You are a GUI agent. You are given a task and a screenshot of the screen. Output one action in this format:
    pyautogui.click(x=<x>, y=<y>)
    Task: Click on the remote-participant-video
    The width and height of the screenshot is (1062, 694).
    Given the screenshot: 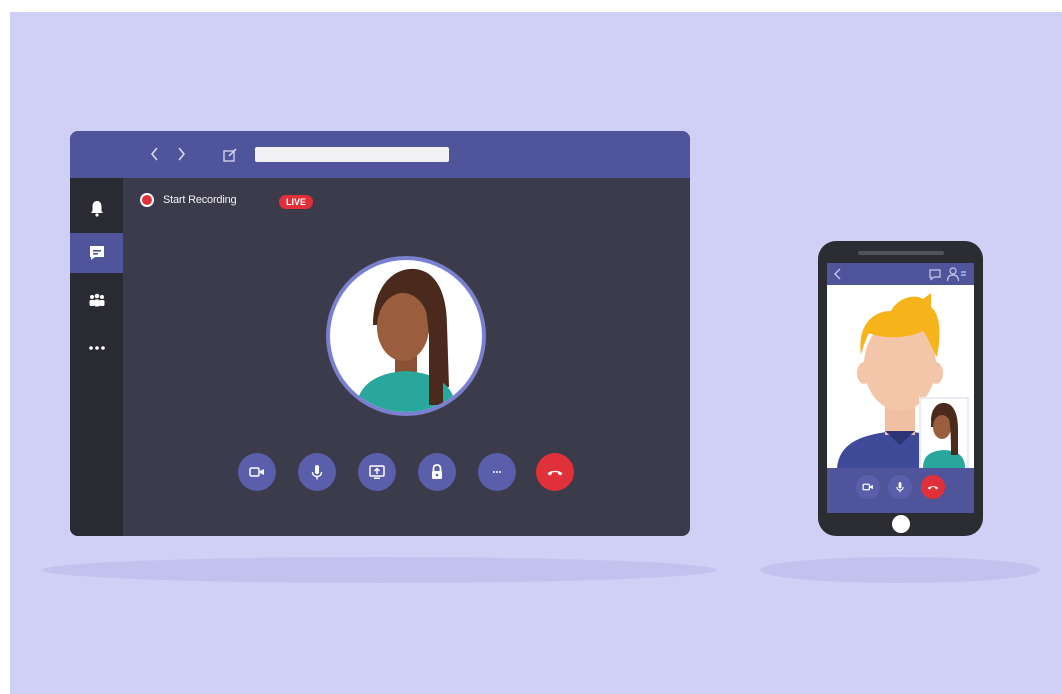 What is the action you would take?
    pyautogui.click(x=900, y=376)
    